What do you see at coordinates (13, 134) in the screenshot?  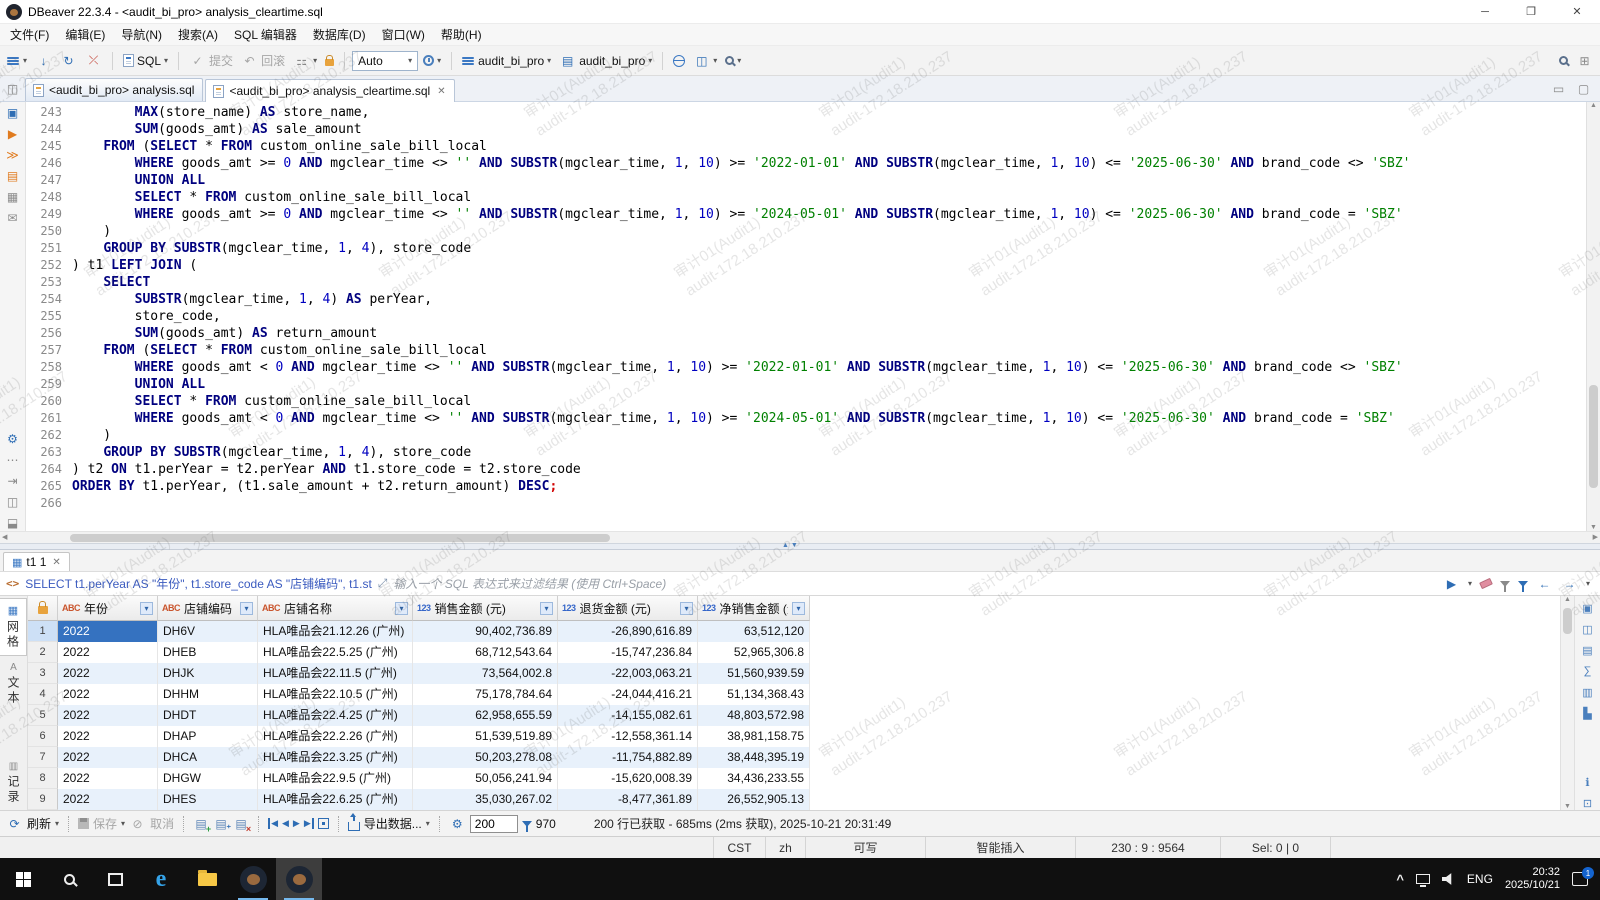 I see `execute-statement-icon: ▶` at bounding box center [13, 134].